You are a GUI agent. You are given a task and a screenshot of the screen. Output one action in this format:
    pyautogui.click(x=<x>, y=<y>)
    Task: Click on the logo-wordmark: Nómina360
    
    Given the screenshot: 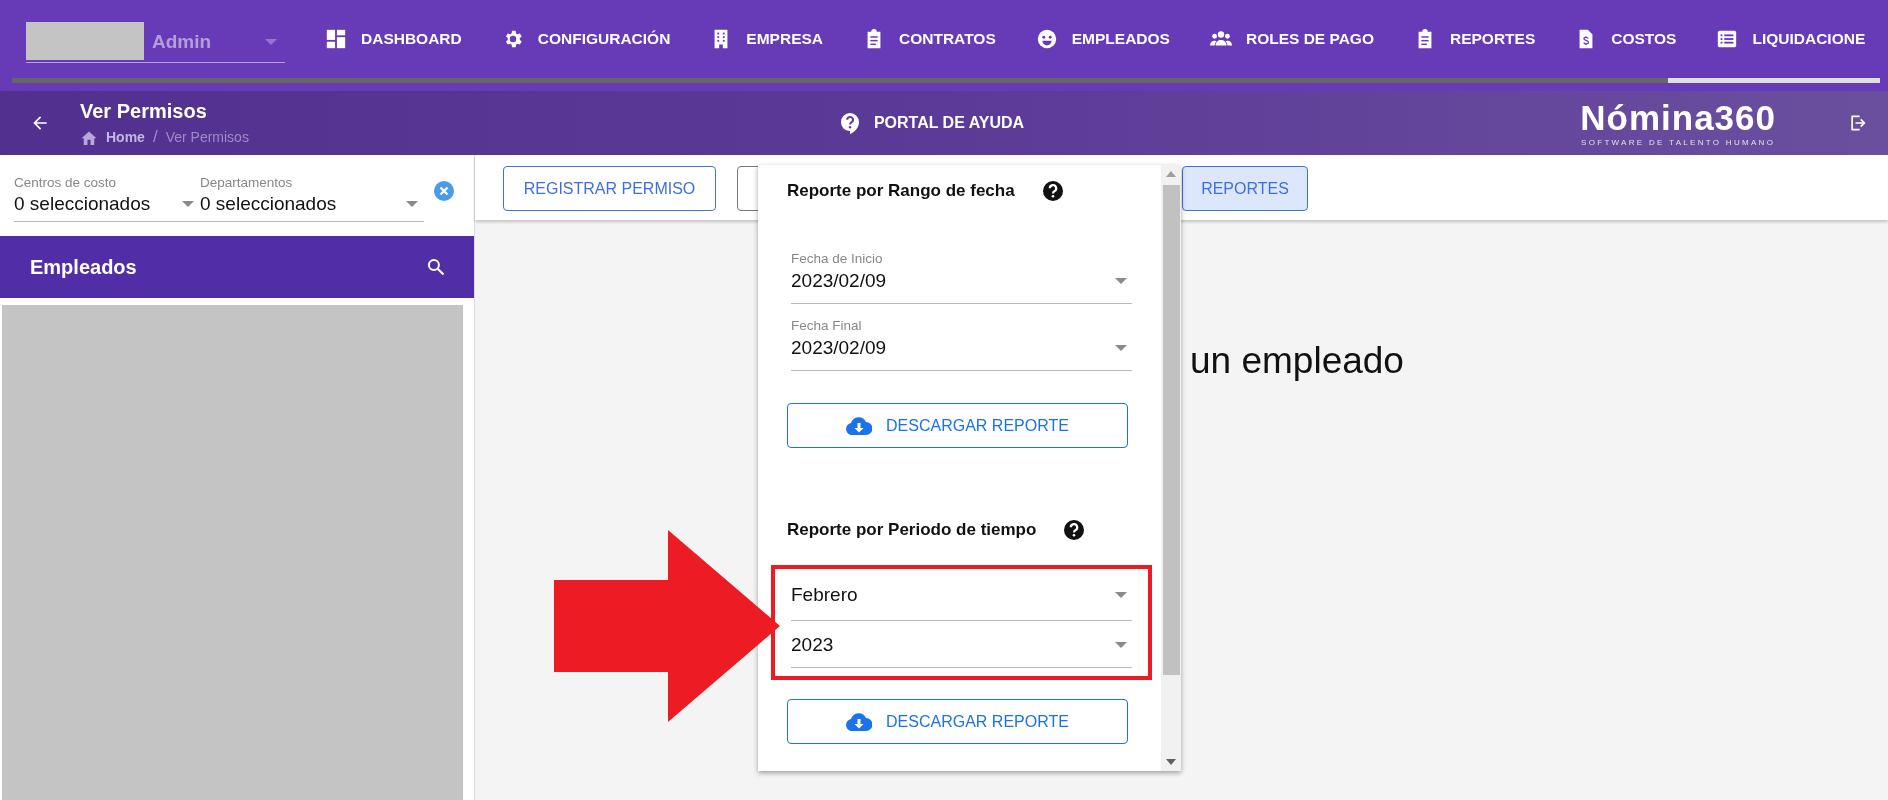 What is the action you would take?
    pyautogui.click(x=1678, y=117)
    